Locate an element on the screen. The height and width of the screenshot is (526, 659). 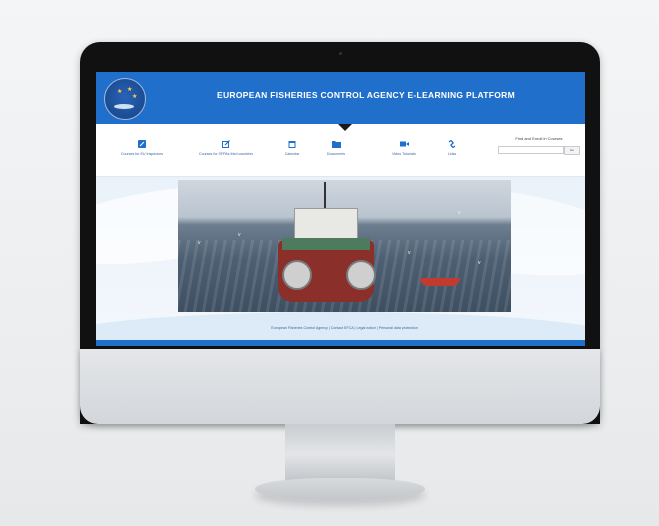
video-camera-icon is located at coordinates (404, 144).